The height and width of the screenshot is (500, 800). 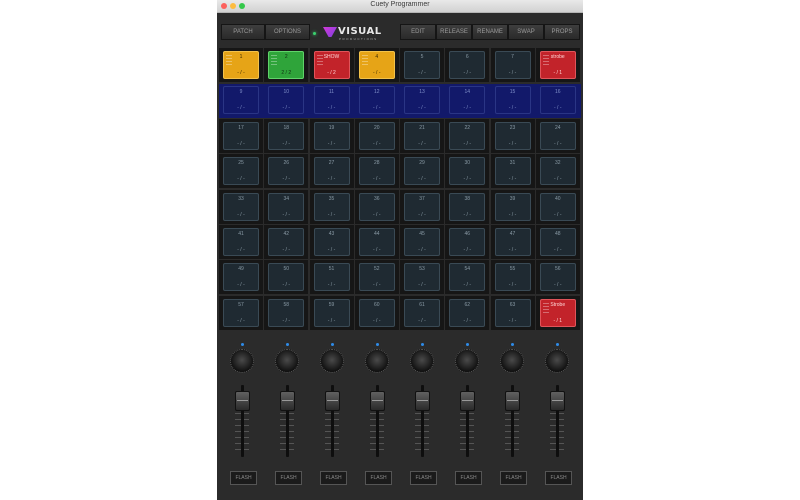 I want to click on cue-pad: 12 - / -, so click(x=376, y=100).